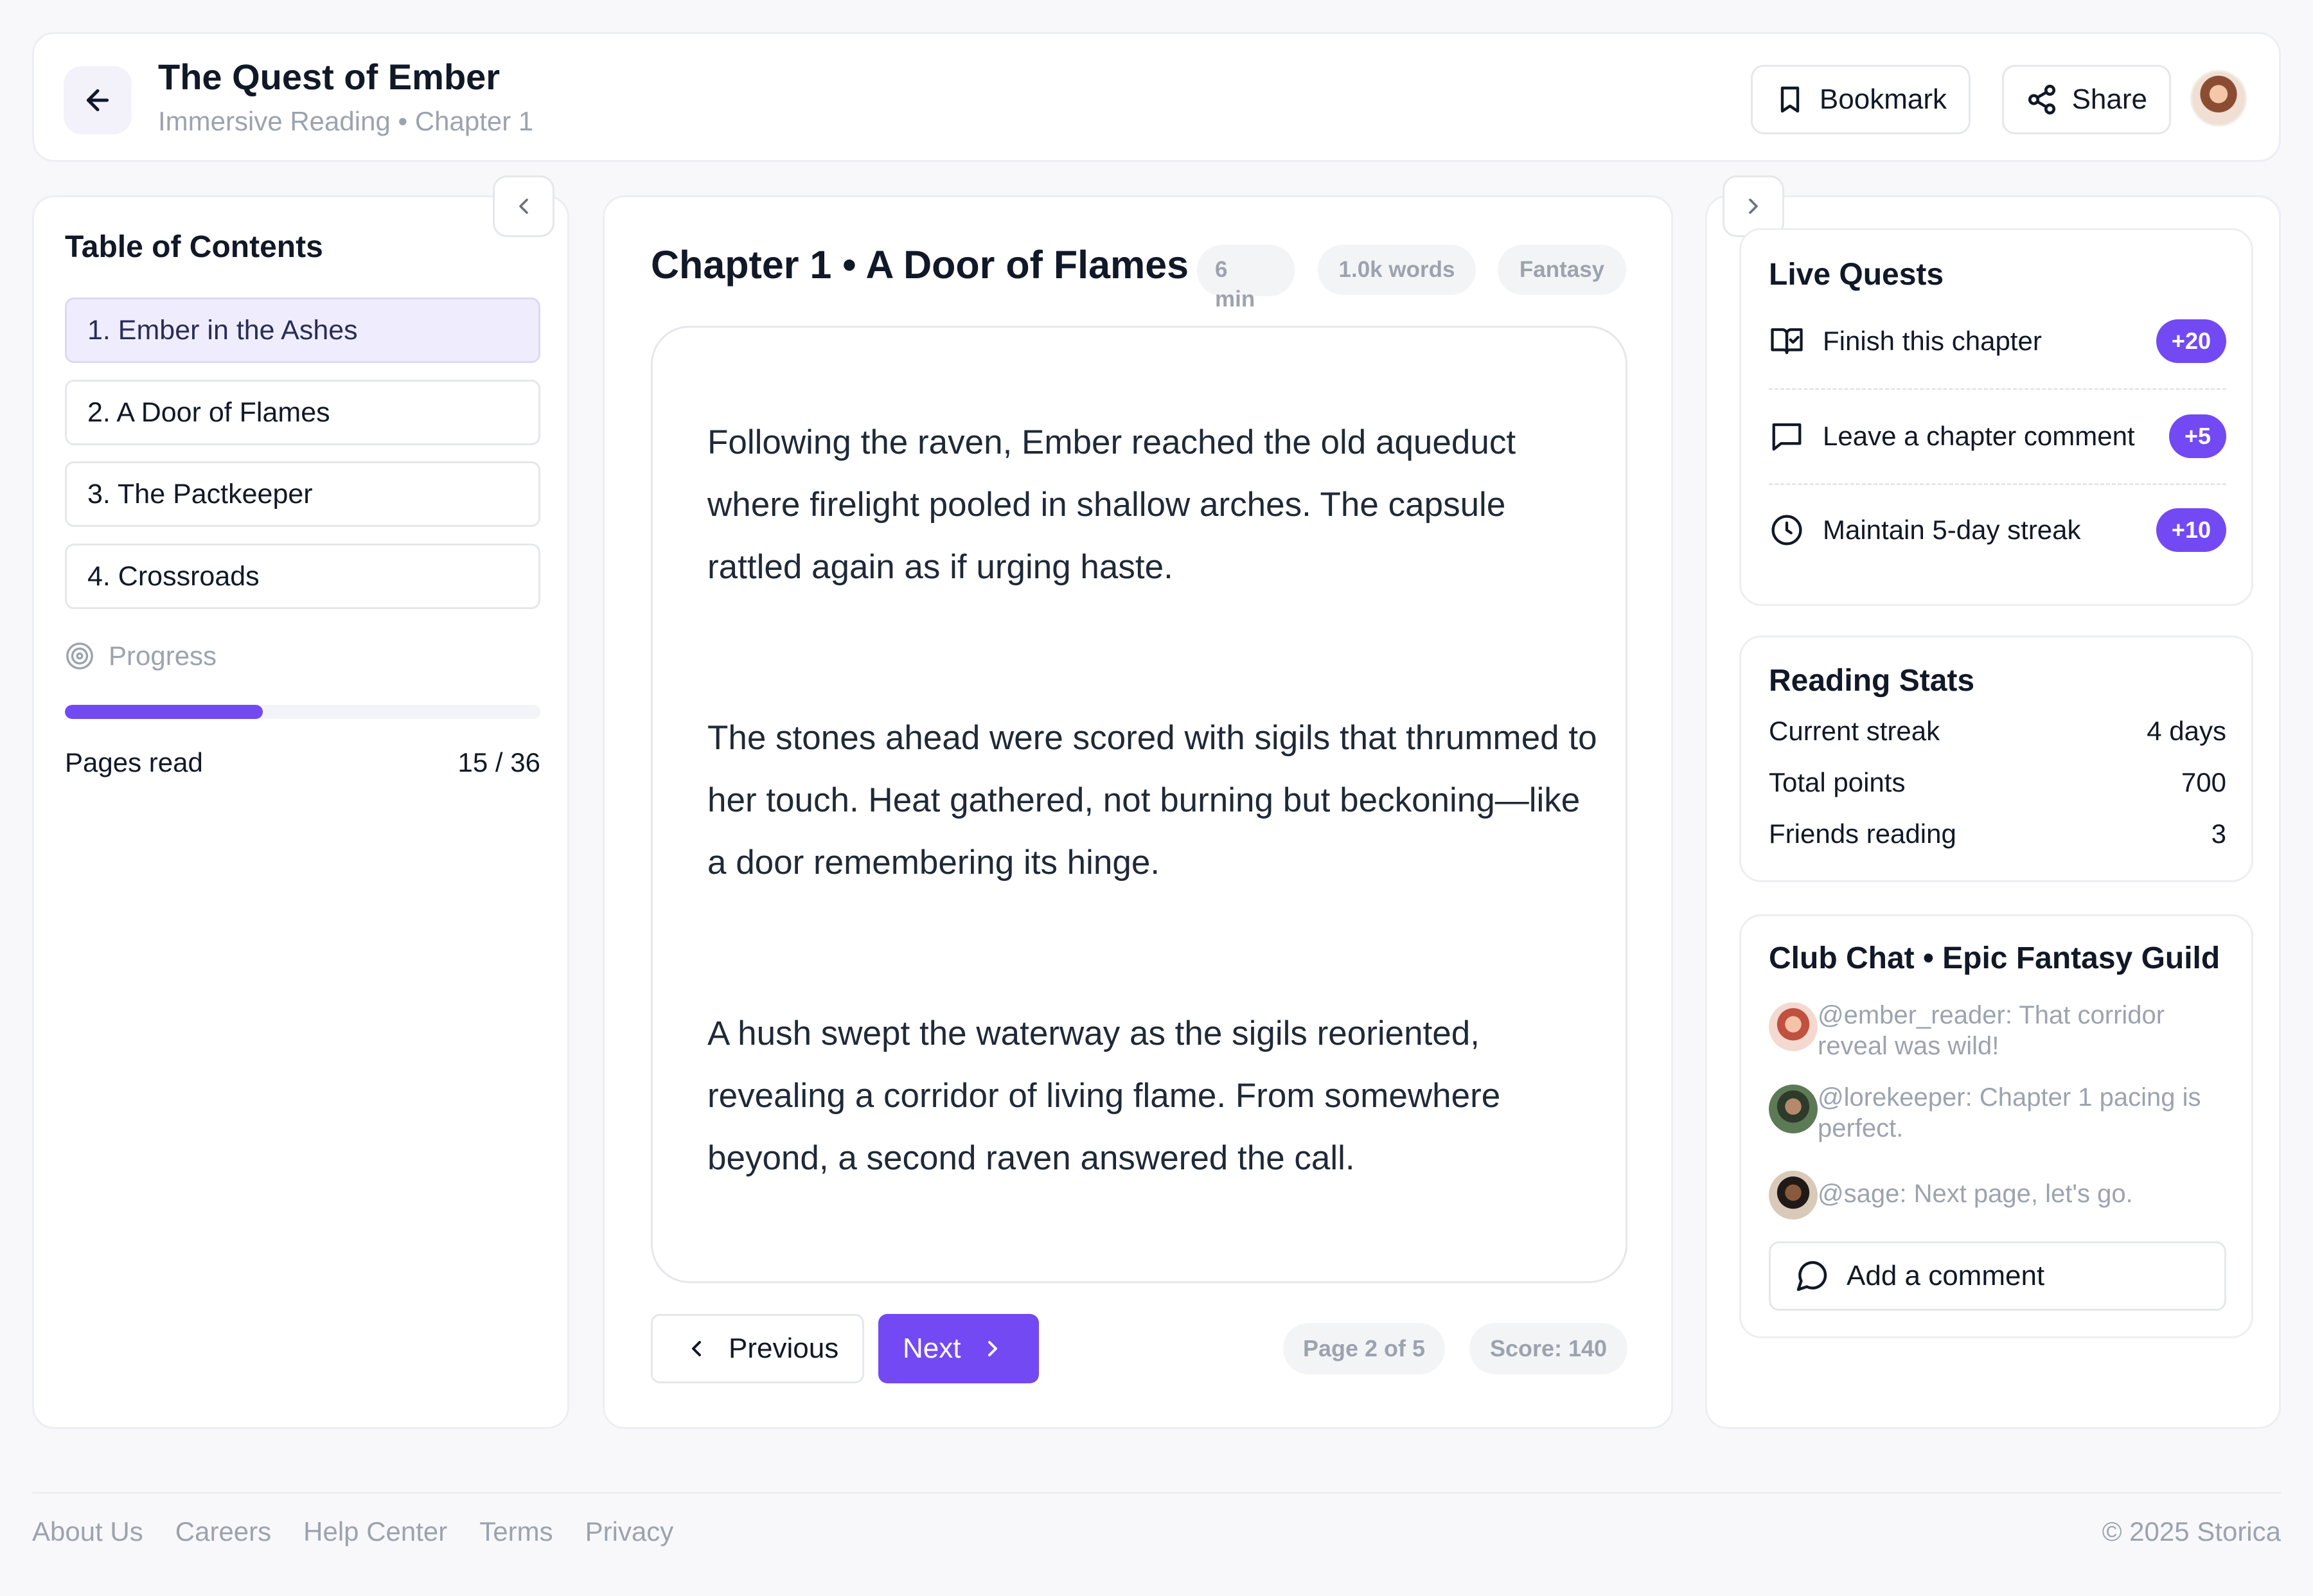 Image resolution: width=2313 pixels, height=1596 pixels. I want to click on toc-item-3: 3. The Pactkeeper, so click(302, 494).